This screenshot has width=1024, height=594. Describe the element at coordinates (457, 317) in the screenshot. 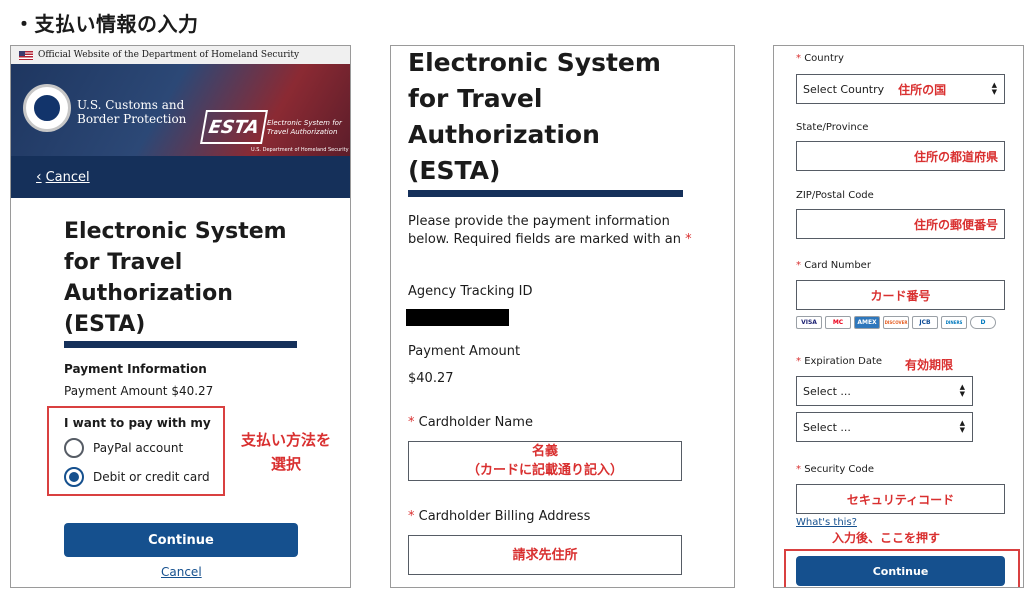

I see `redacted-tracking-id` at that location.